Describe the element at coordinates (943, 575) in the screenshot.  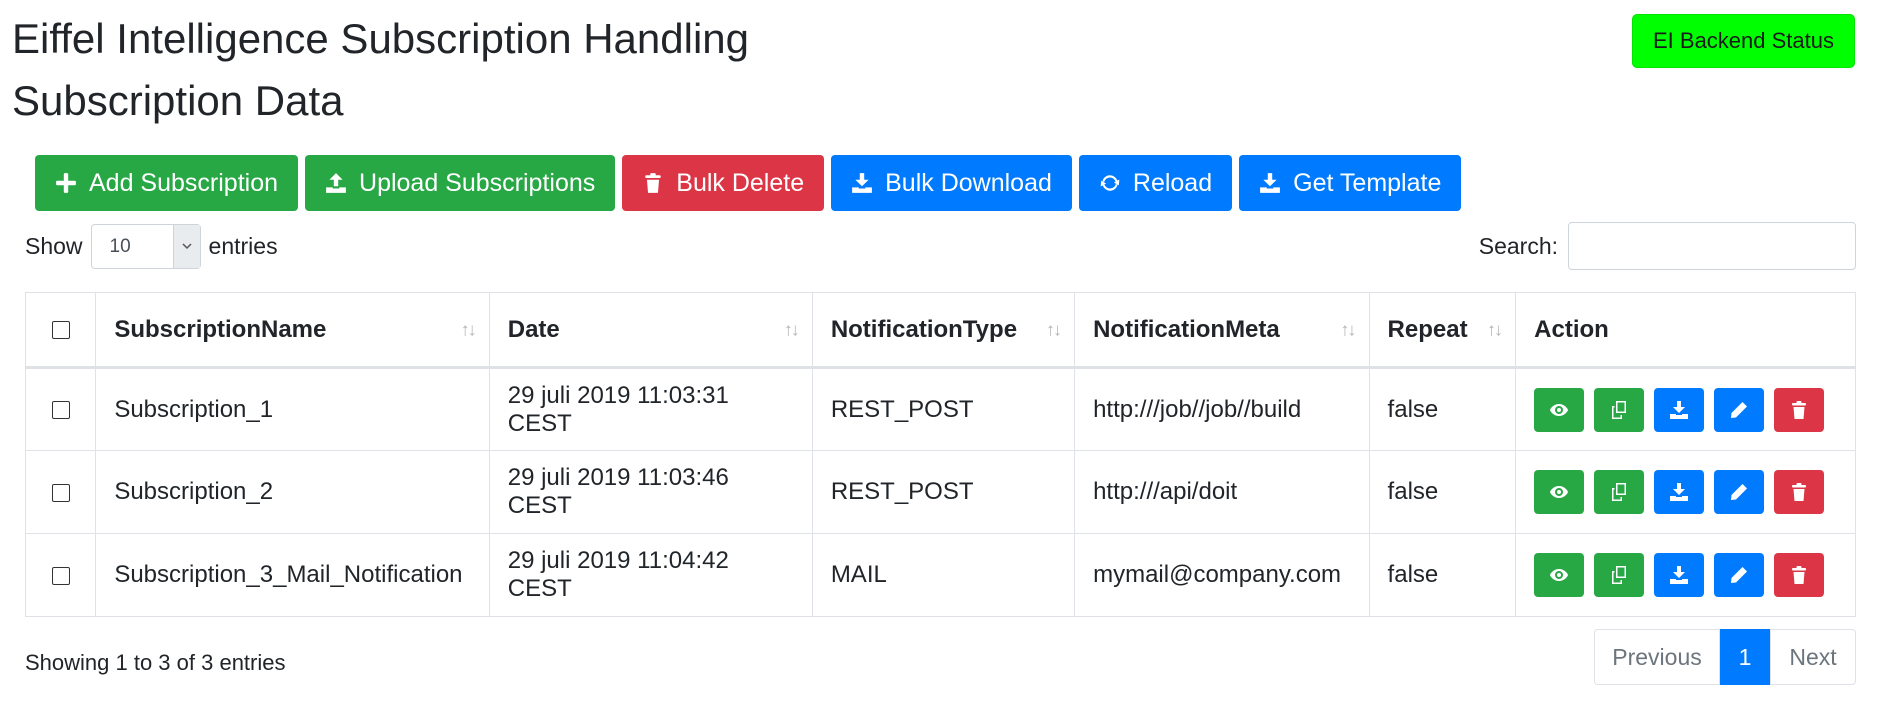
I see `cell-notification-type: MAIL` at that location.